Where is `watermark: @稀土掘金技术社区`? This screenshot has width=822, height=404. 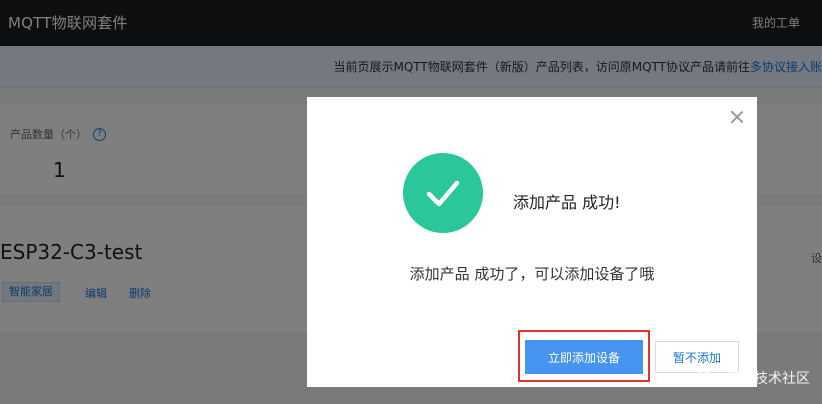 watermark: @稀土掘金技术社区 is located at coordinates (747, 379).